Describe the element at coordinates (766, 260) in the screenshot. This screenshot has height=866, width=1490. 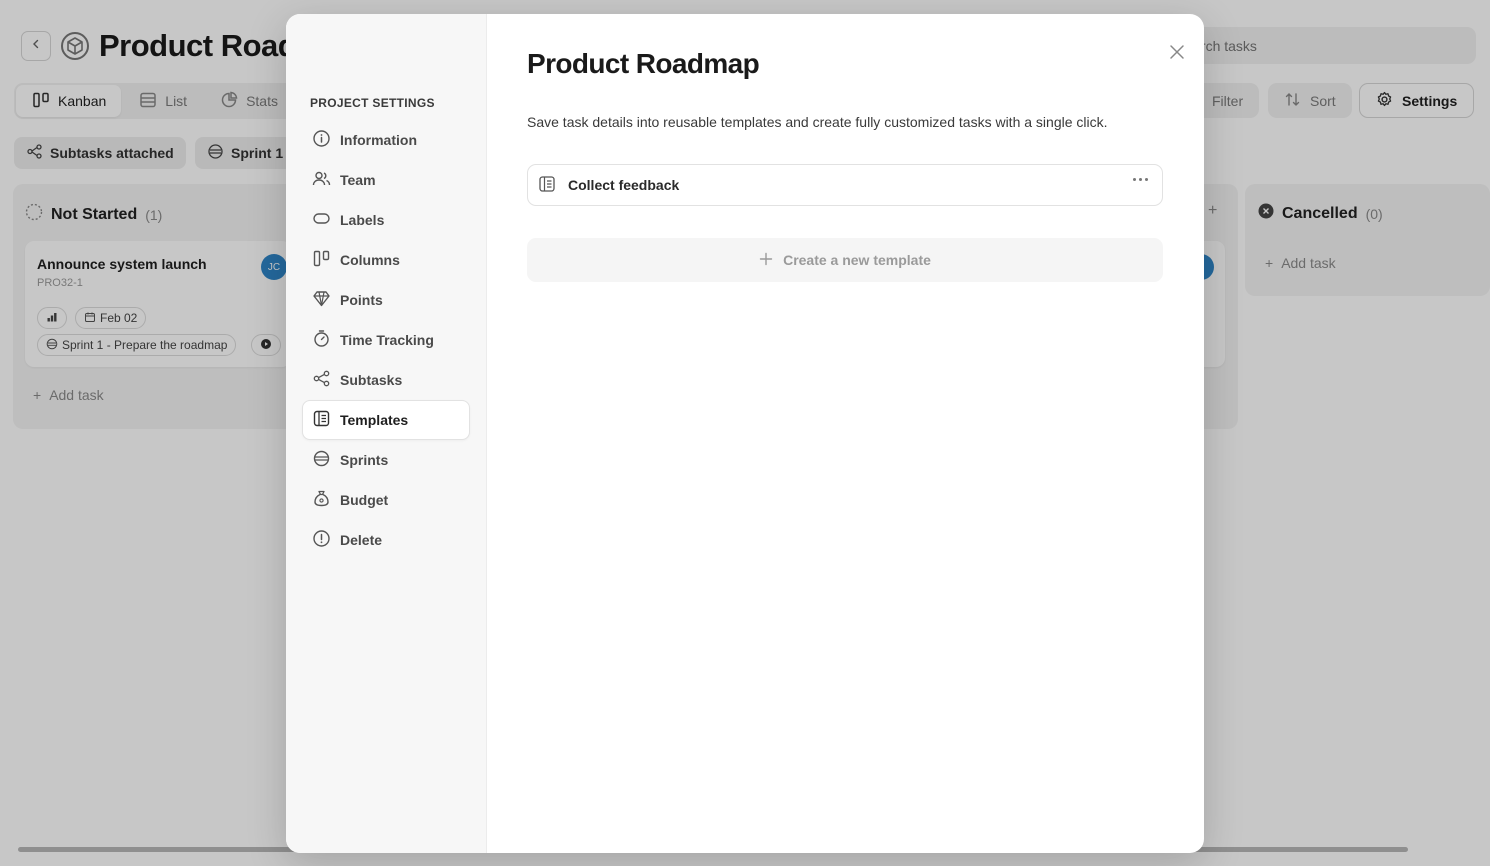
I see `plus-icon` at that location.